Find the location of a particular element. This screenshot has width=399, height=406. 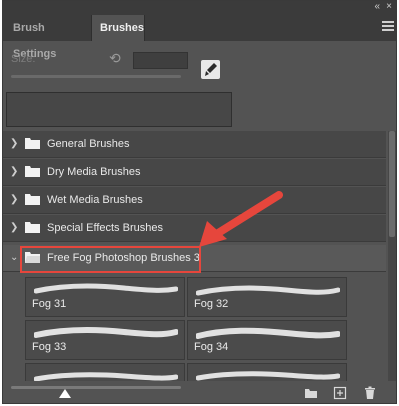

double-chevron-icon: « is located at coordinates (377, 7).